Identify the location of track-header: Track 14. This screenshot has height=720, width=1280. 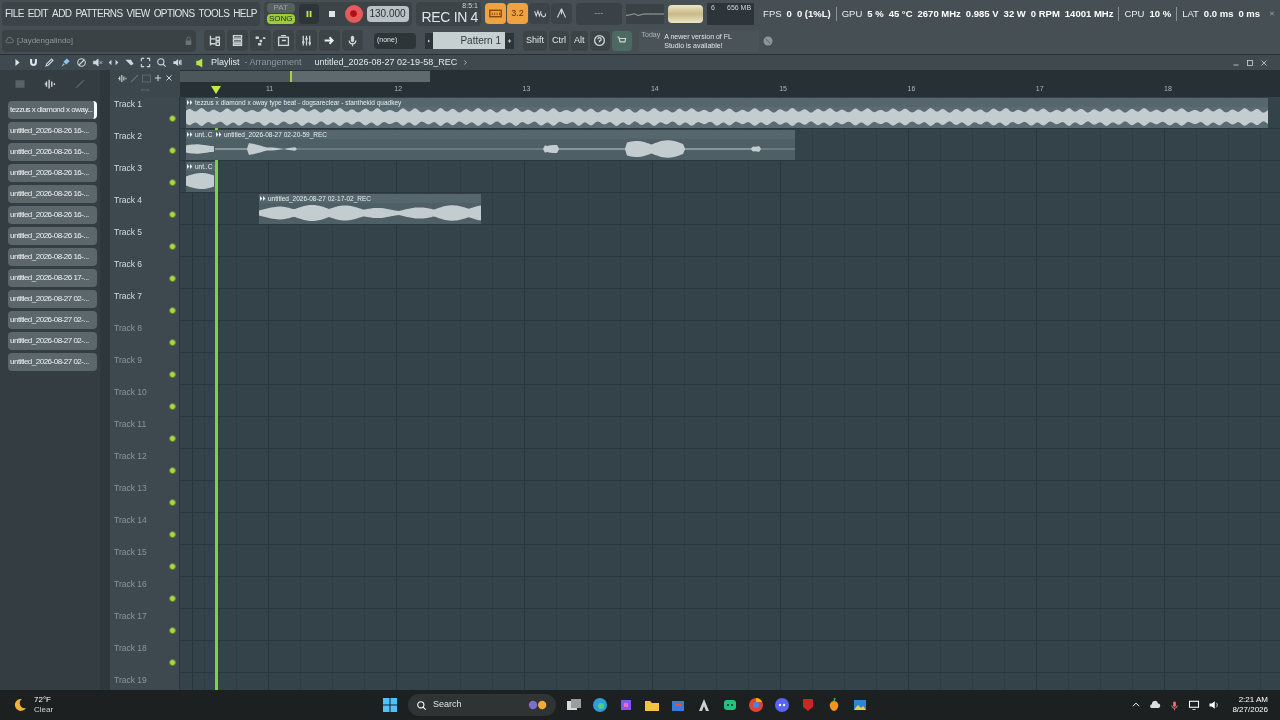
(145, 529).